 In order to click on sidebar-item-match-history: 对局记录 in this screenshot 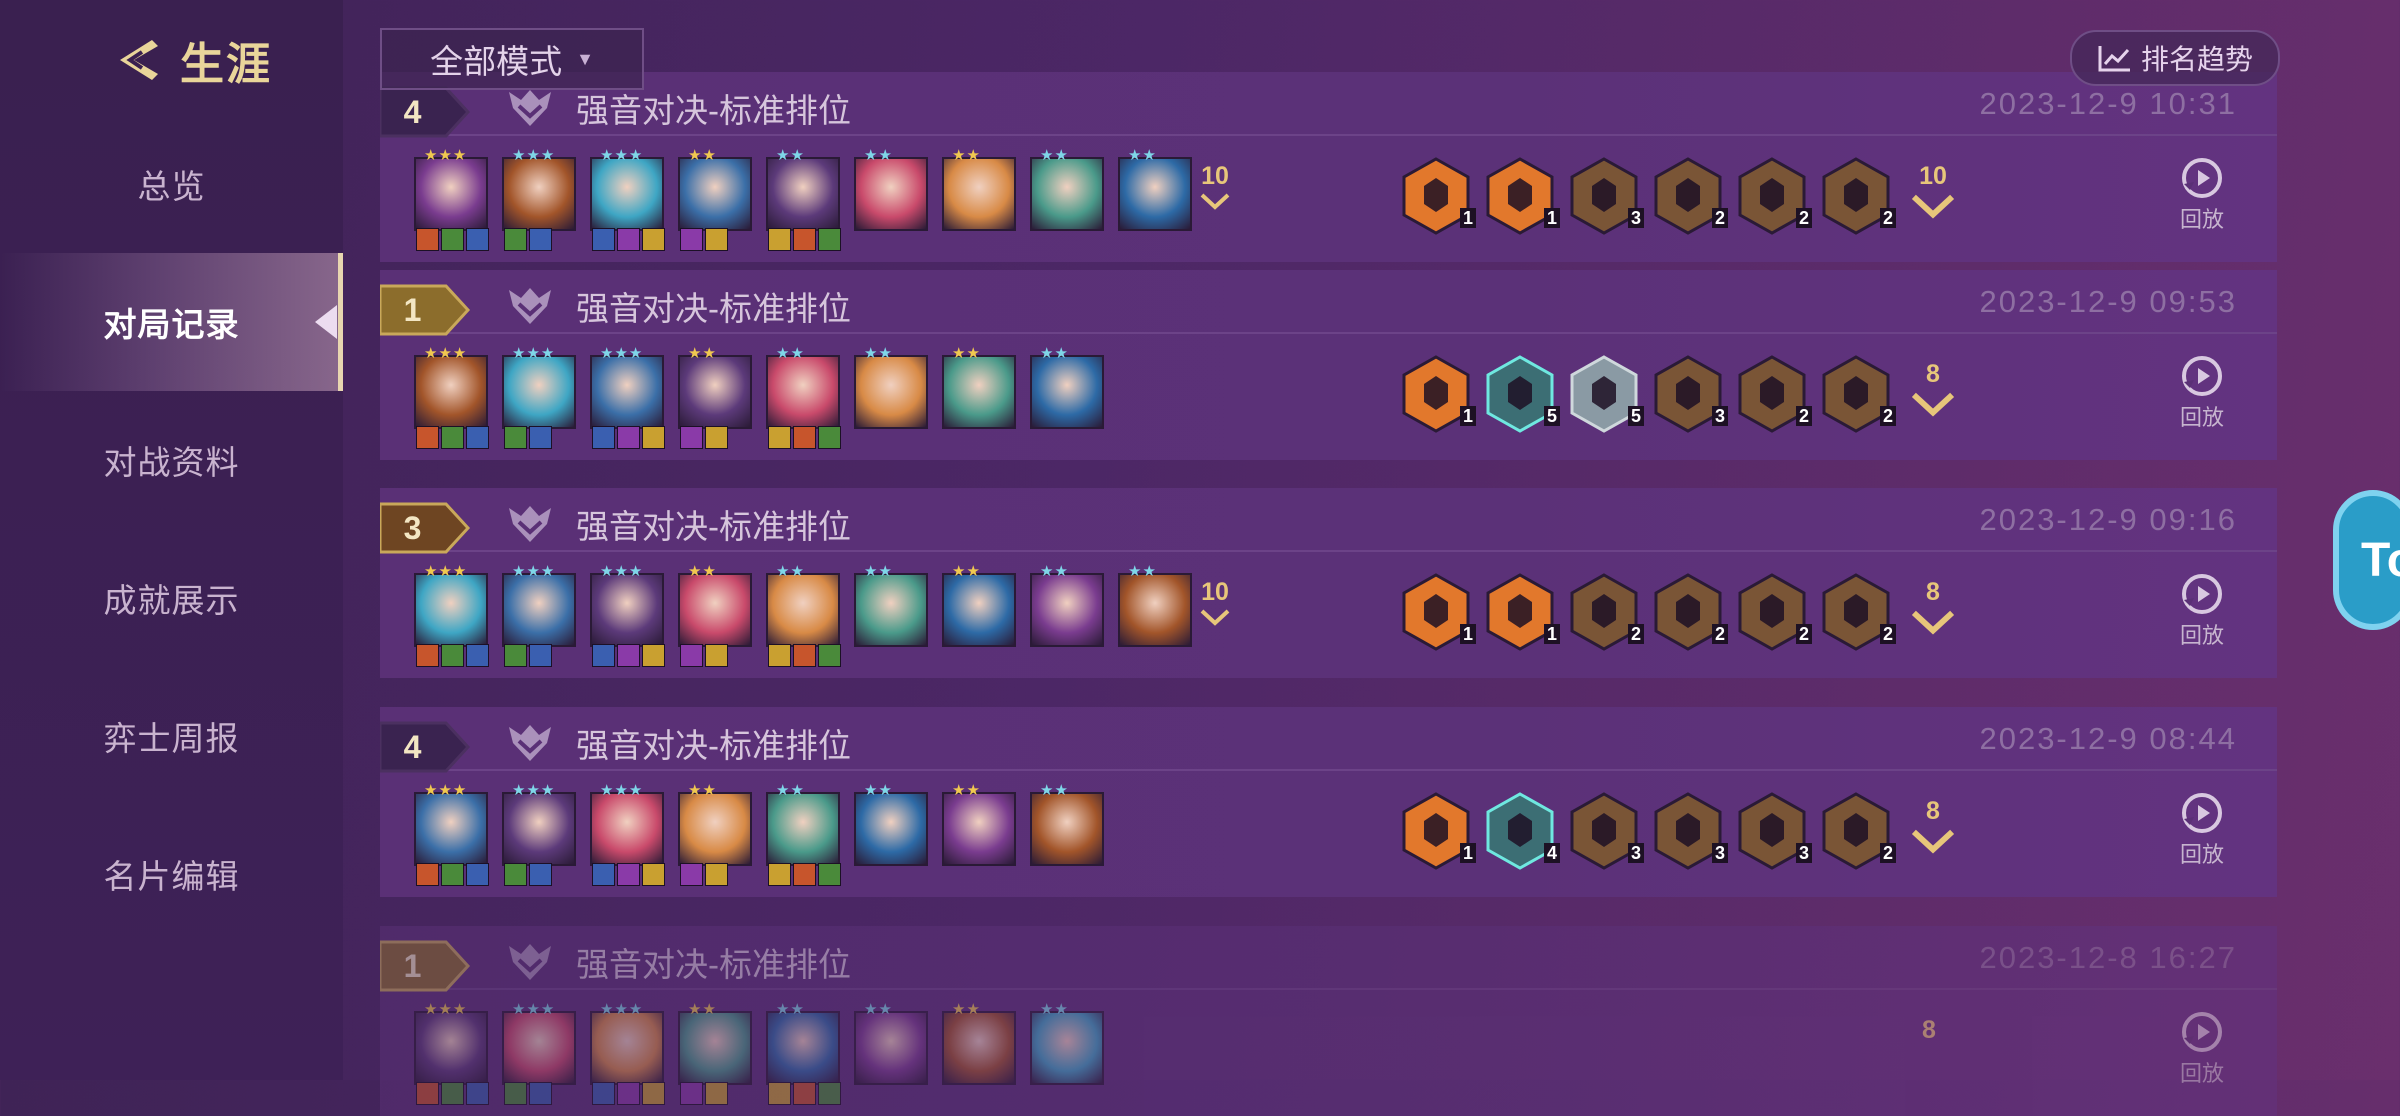, I will do `click(171, 322)`.